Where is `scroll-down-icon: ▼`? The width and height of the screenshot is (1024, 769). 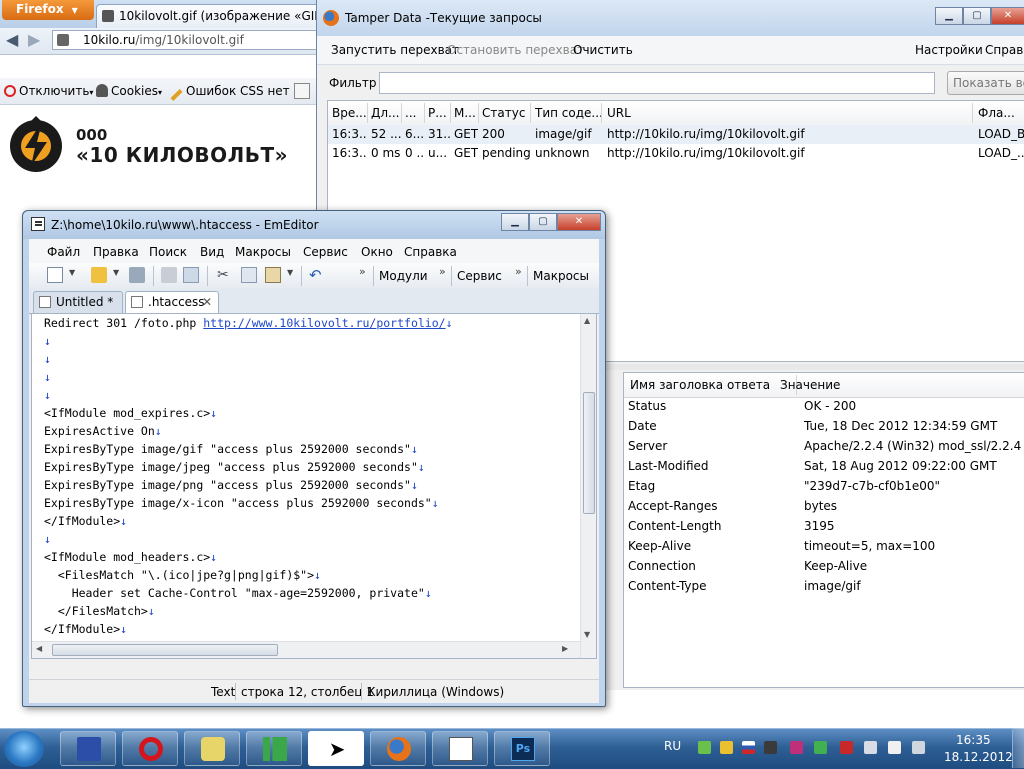
scroll-down-icon: ▼ is located at coordinates (587, 634).